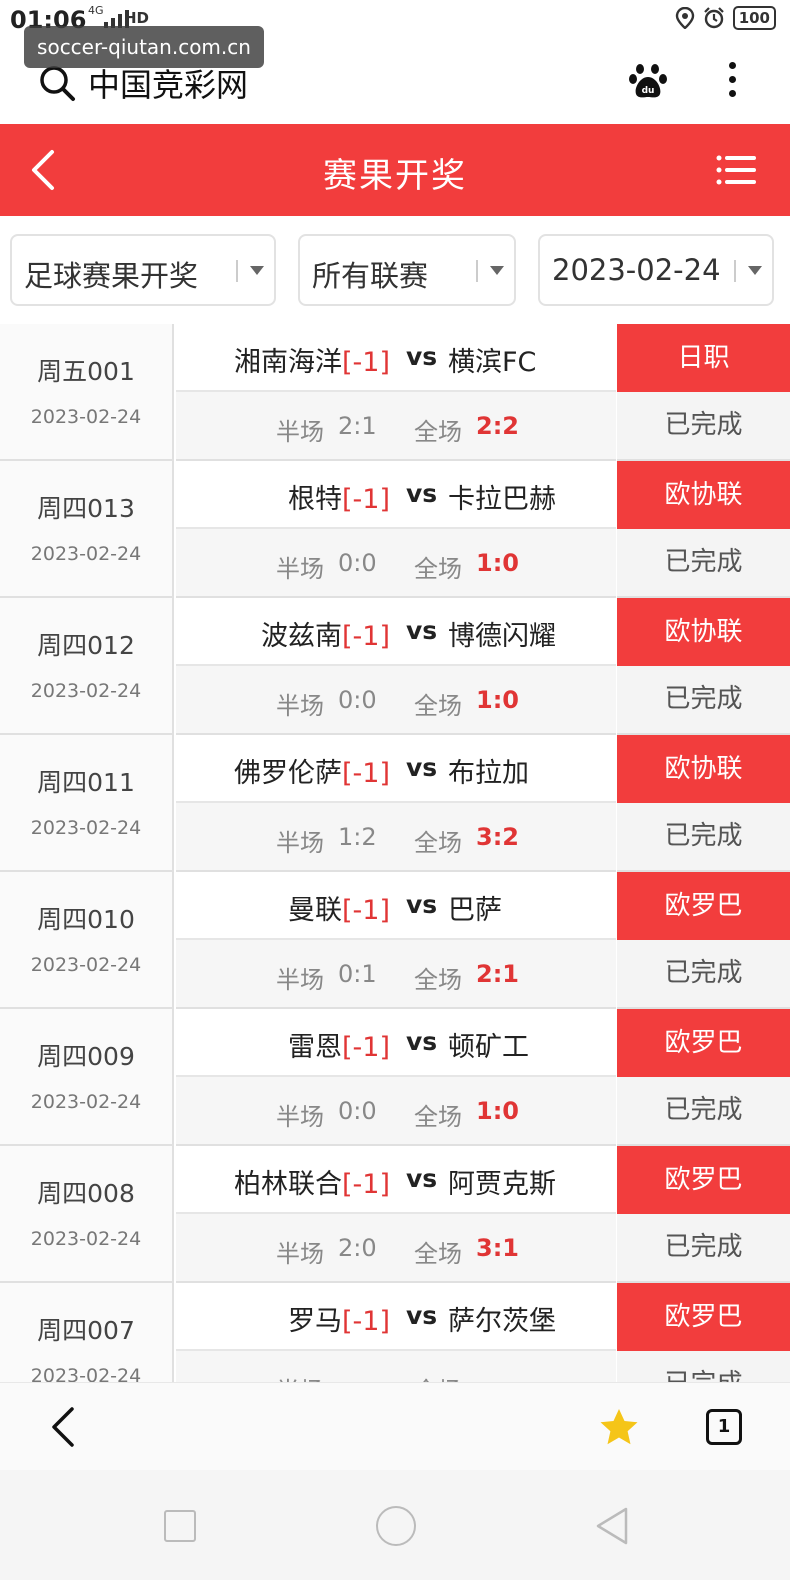 The width and height of the screenshot is (790, 1580). Describe the element at coordinates (180, 1526) in the screenshot. I see `recent-apps-icon` at that location.